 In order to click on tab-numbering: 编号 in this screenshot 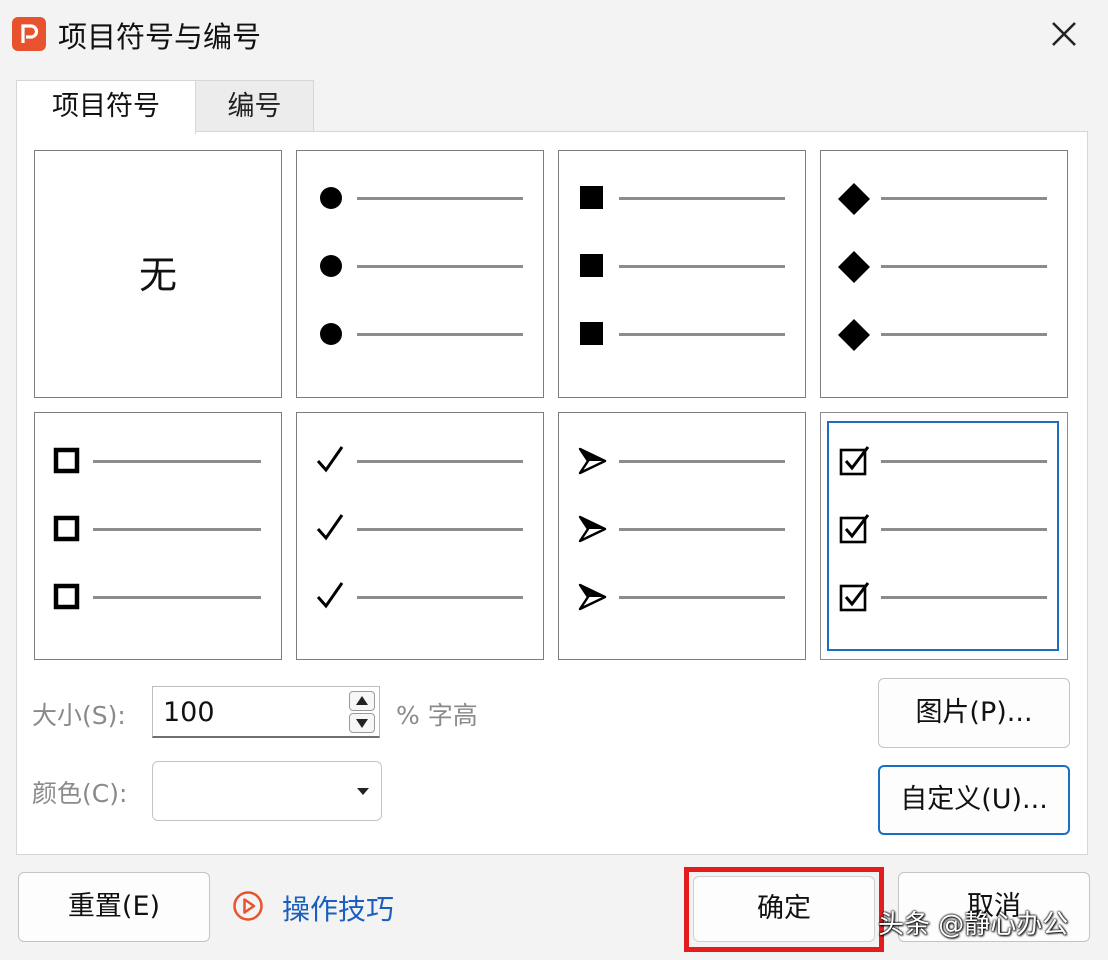, I will do `click(255, 106)`.